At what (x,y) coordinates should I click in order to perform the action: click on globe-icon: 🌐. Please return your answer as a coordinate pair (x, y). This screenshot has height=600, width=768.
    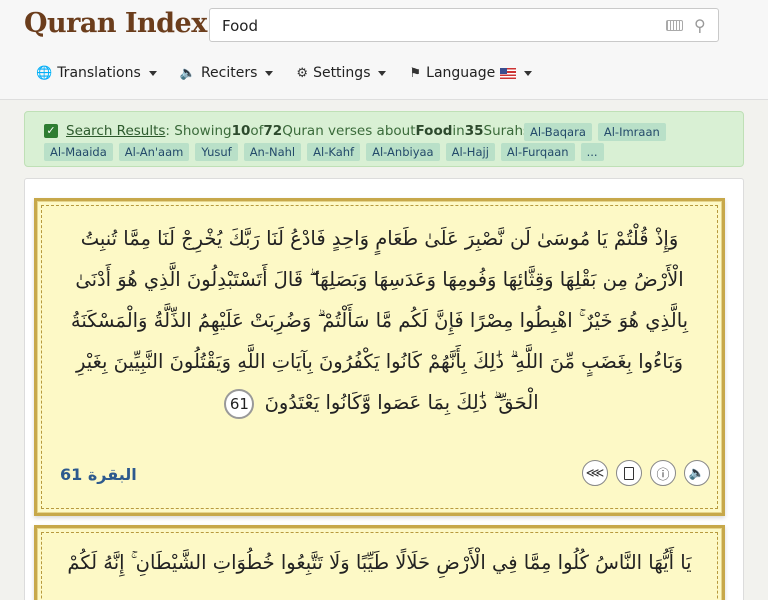
    Looking at the image, I should click on (44, 73).